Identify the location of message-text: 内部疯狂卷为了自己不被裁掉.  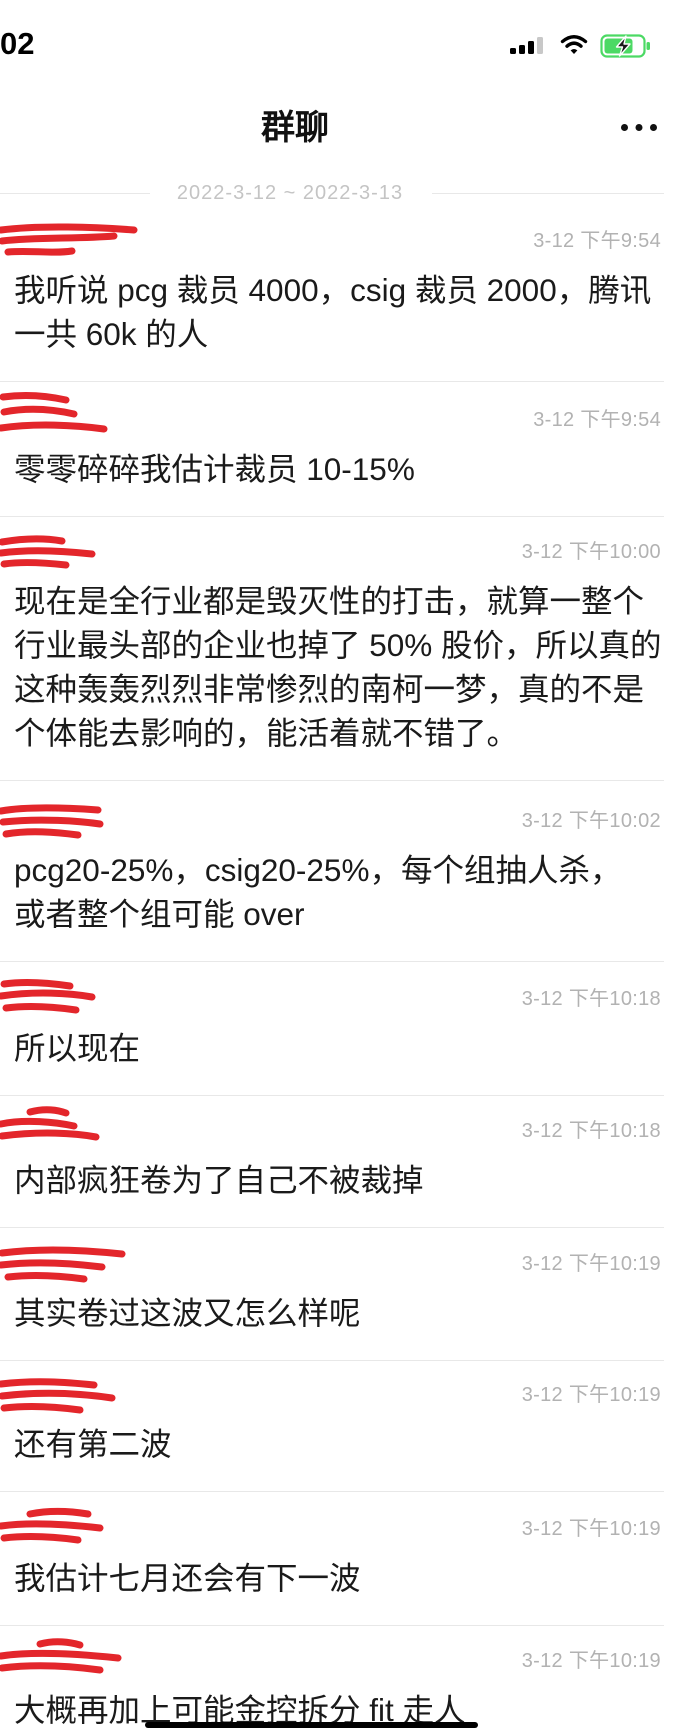
(345, 1180).